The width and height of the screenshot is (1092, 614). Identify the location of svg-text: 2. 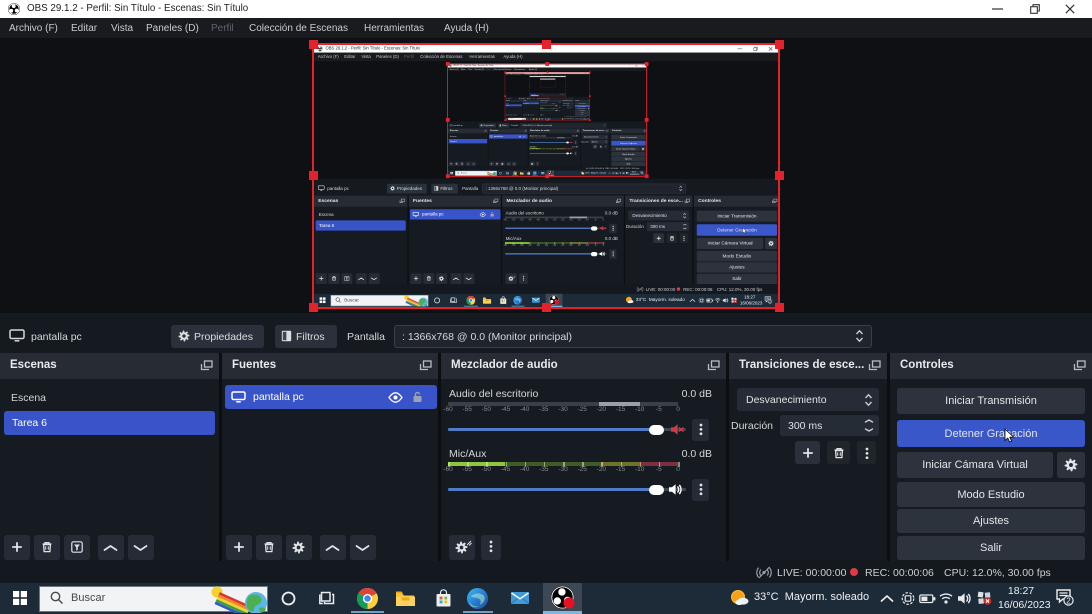
(1068, 600).